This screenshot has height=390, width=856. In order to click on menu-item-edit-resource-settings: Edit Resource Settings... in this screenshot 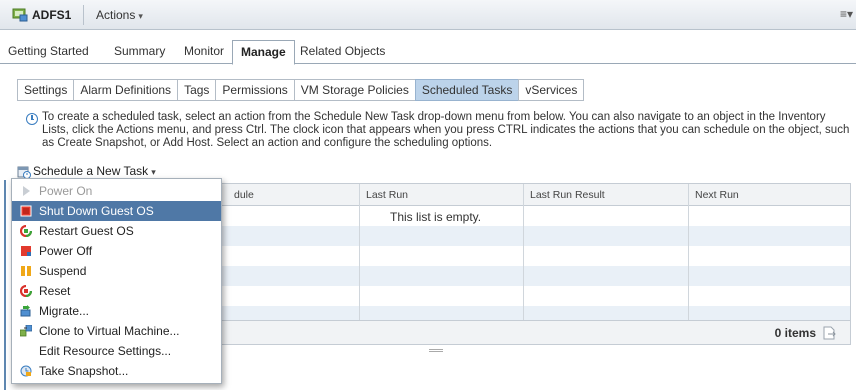, I will do `click(116, 351)`.